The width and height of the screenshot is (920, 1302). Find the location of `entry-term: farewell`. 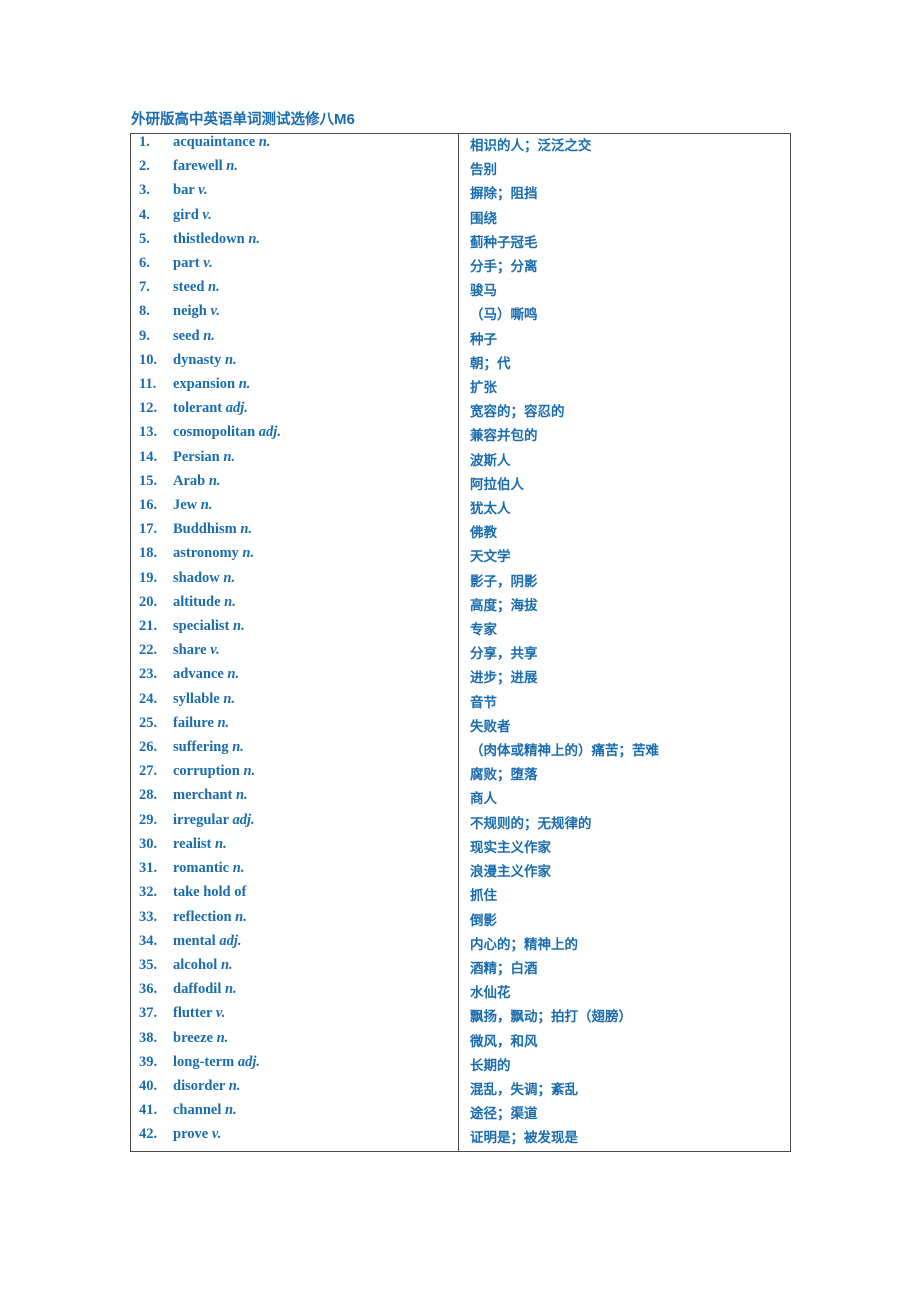

entry-term: farewell is located at coordinates (198, 166).